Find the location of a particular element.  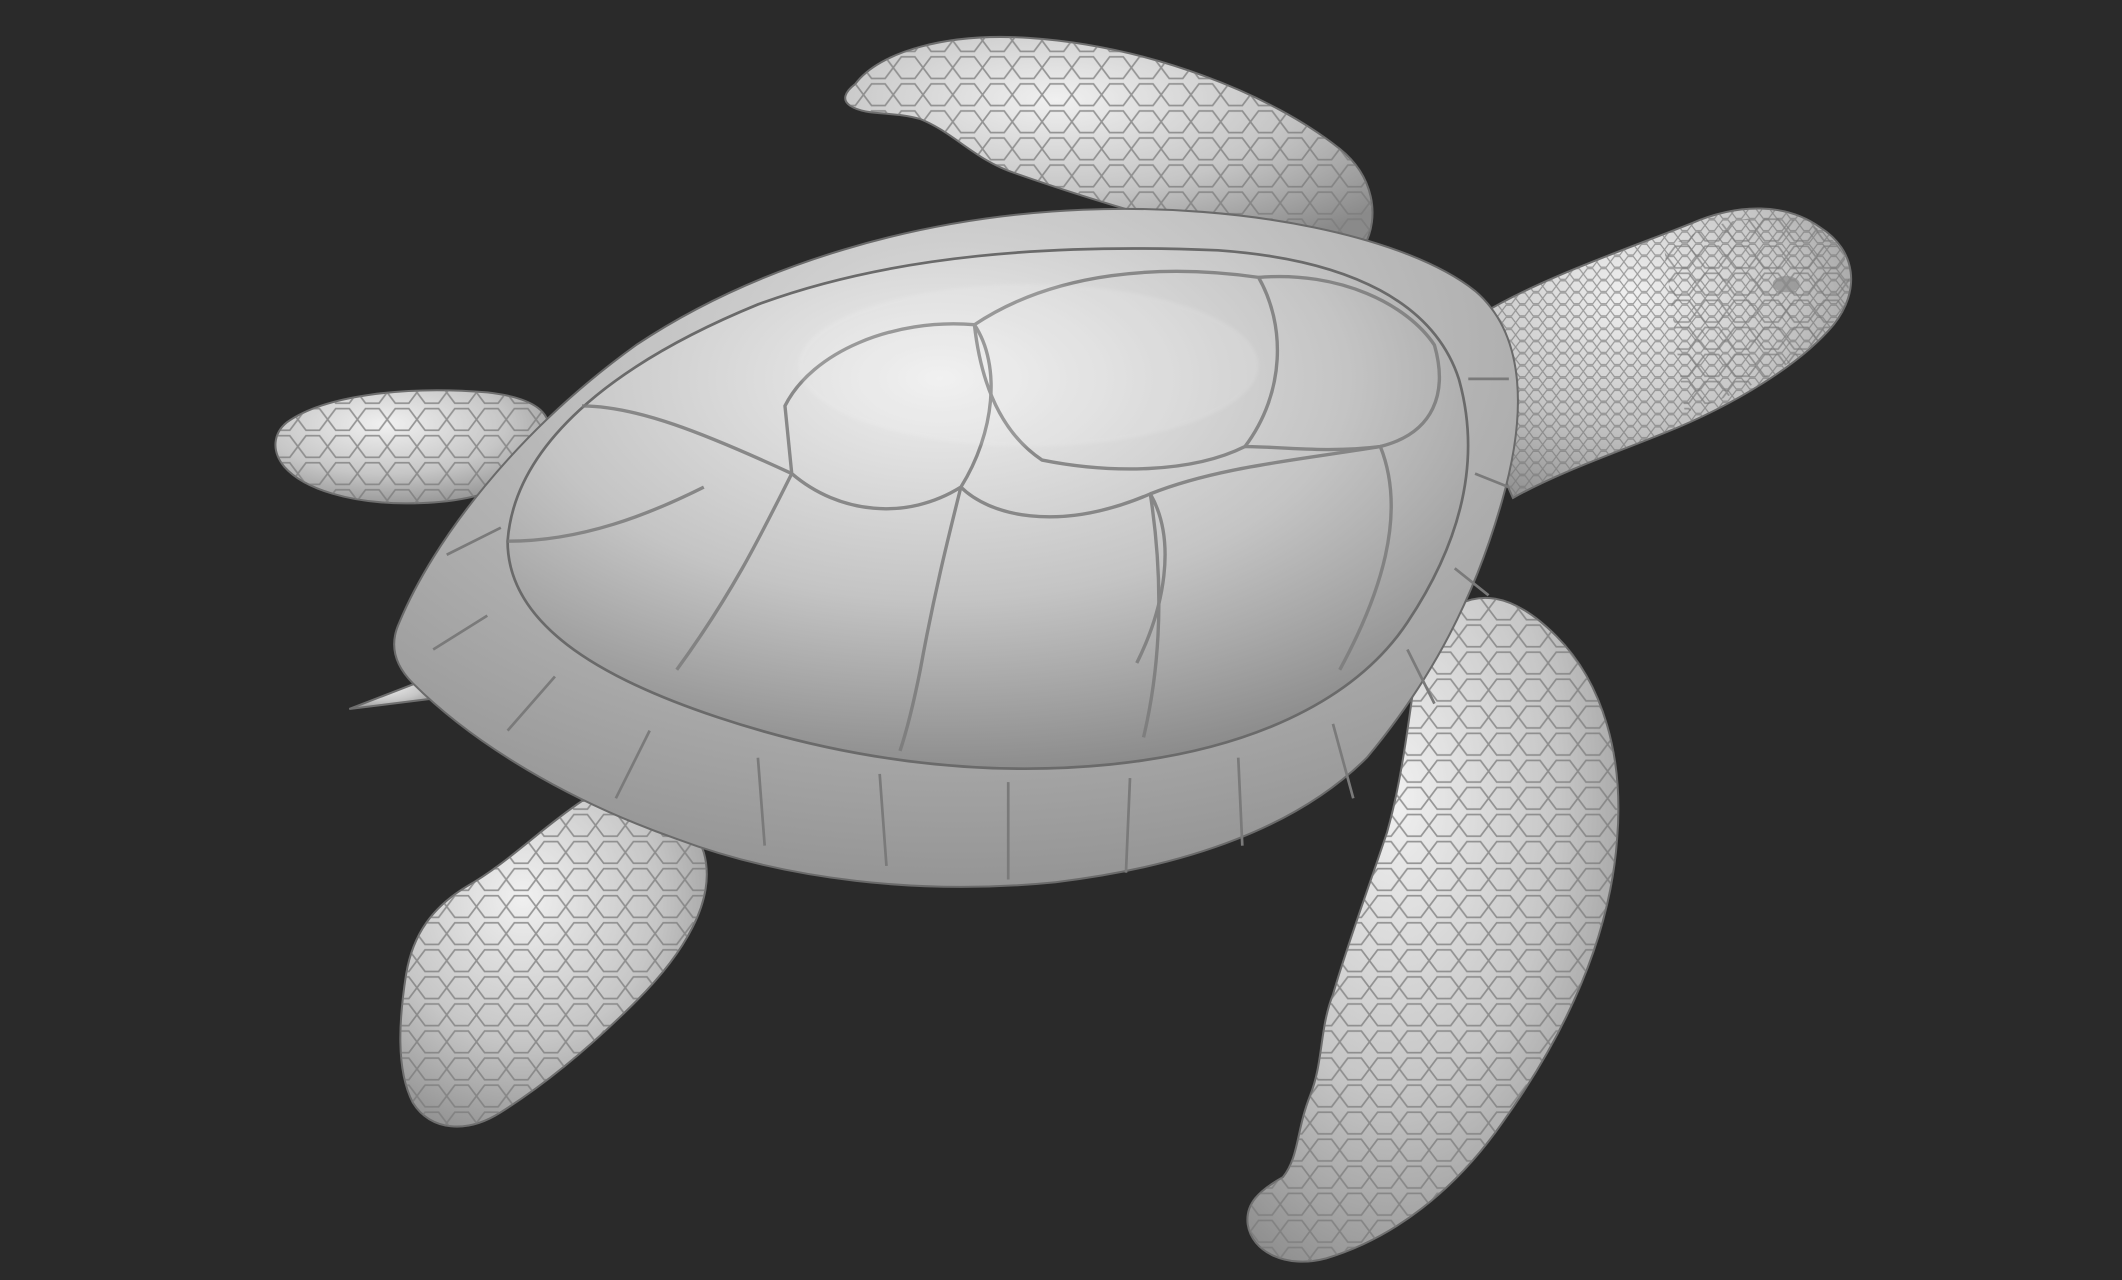

turtle-head is located at coordinates (1666, 353).